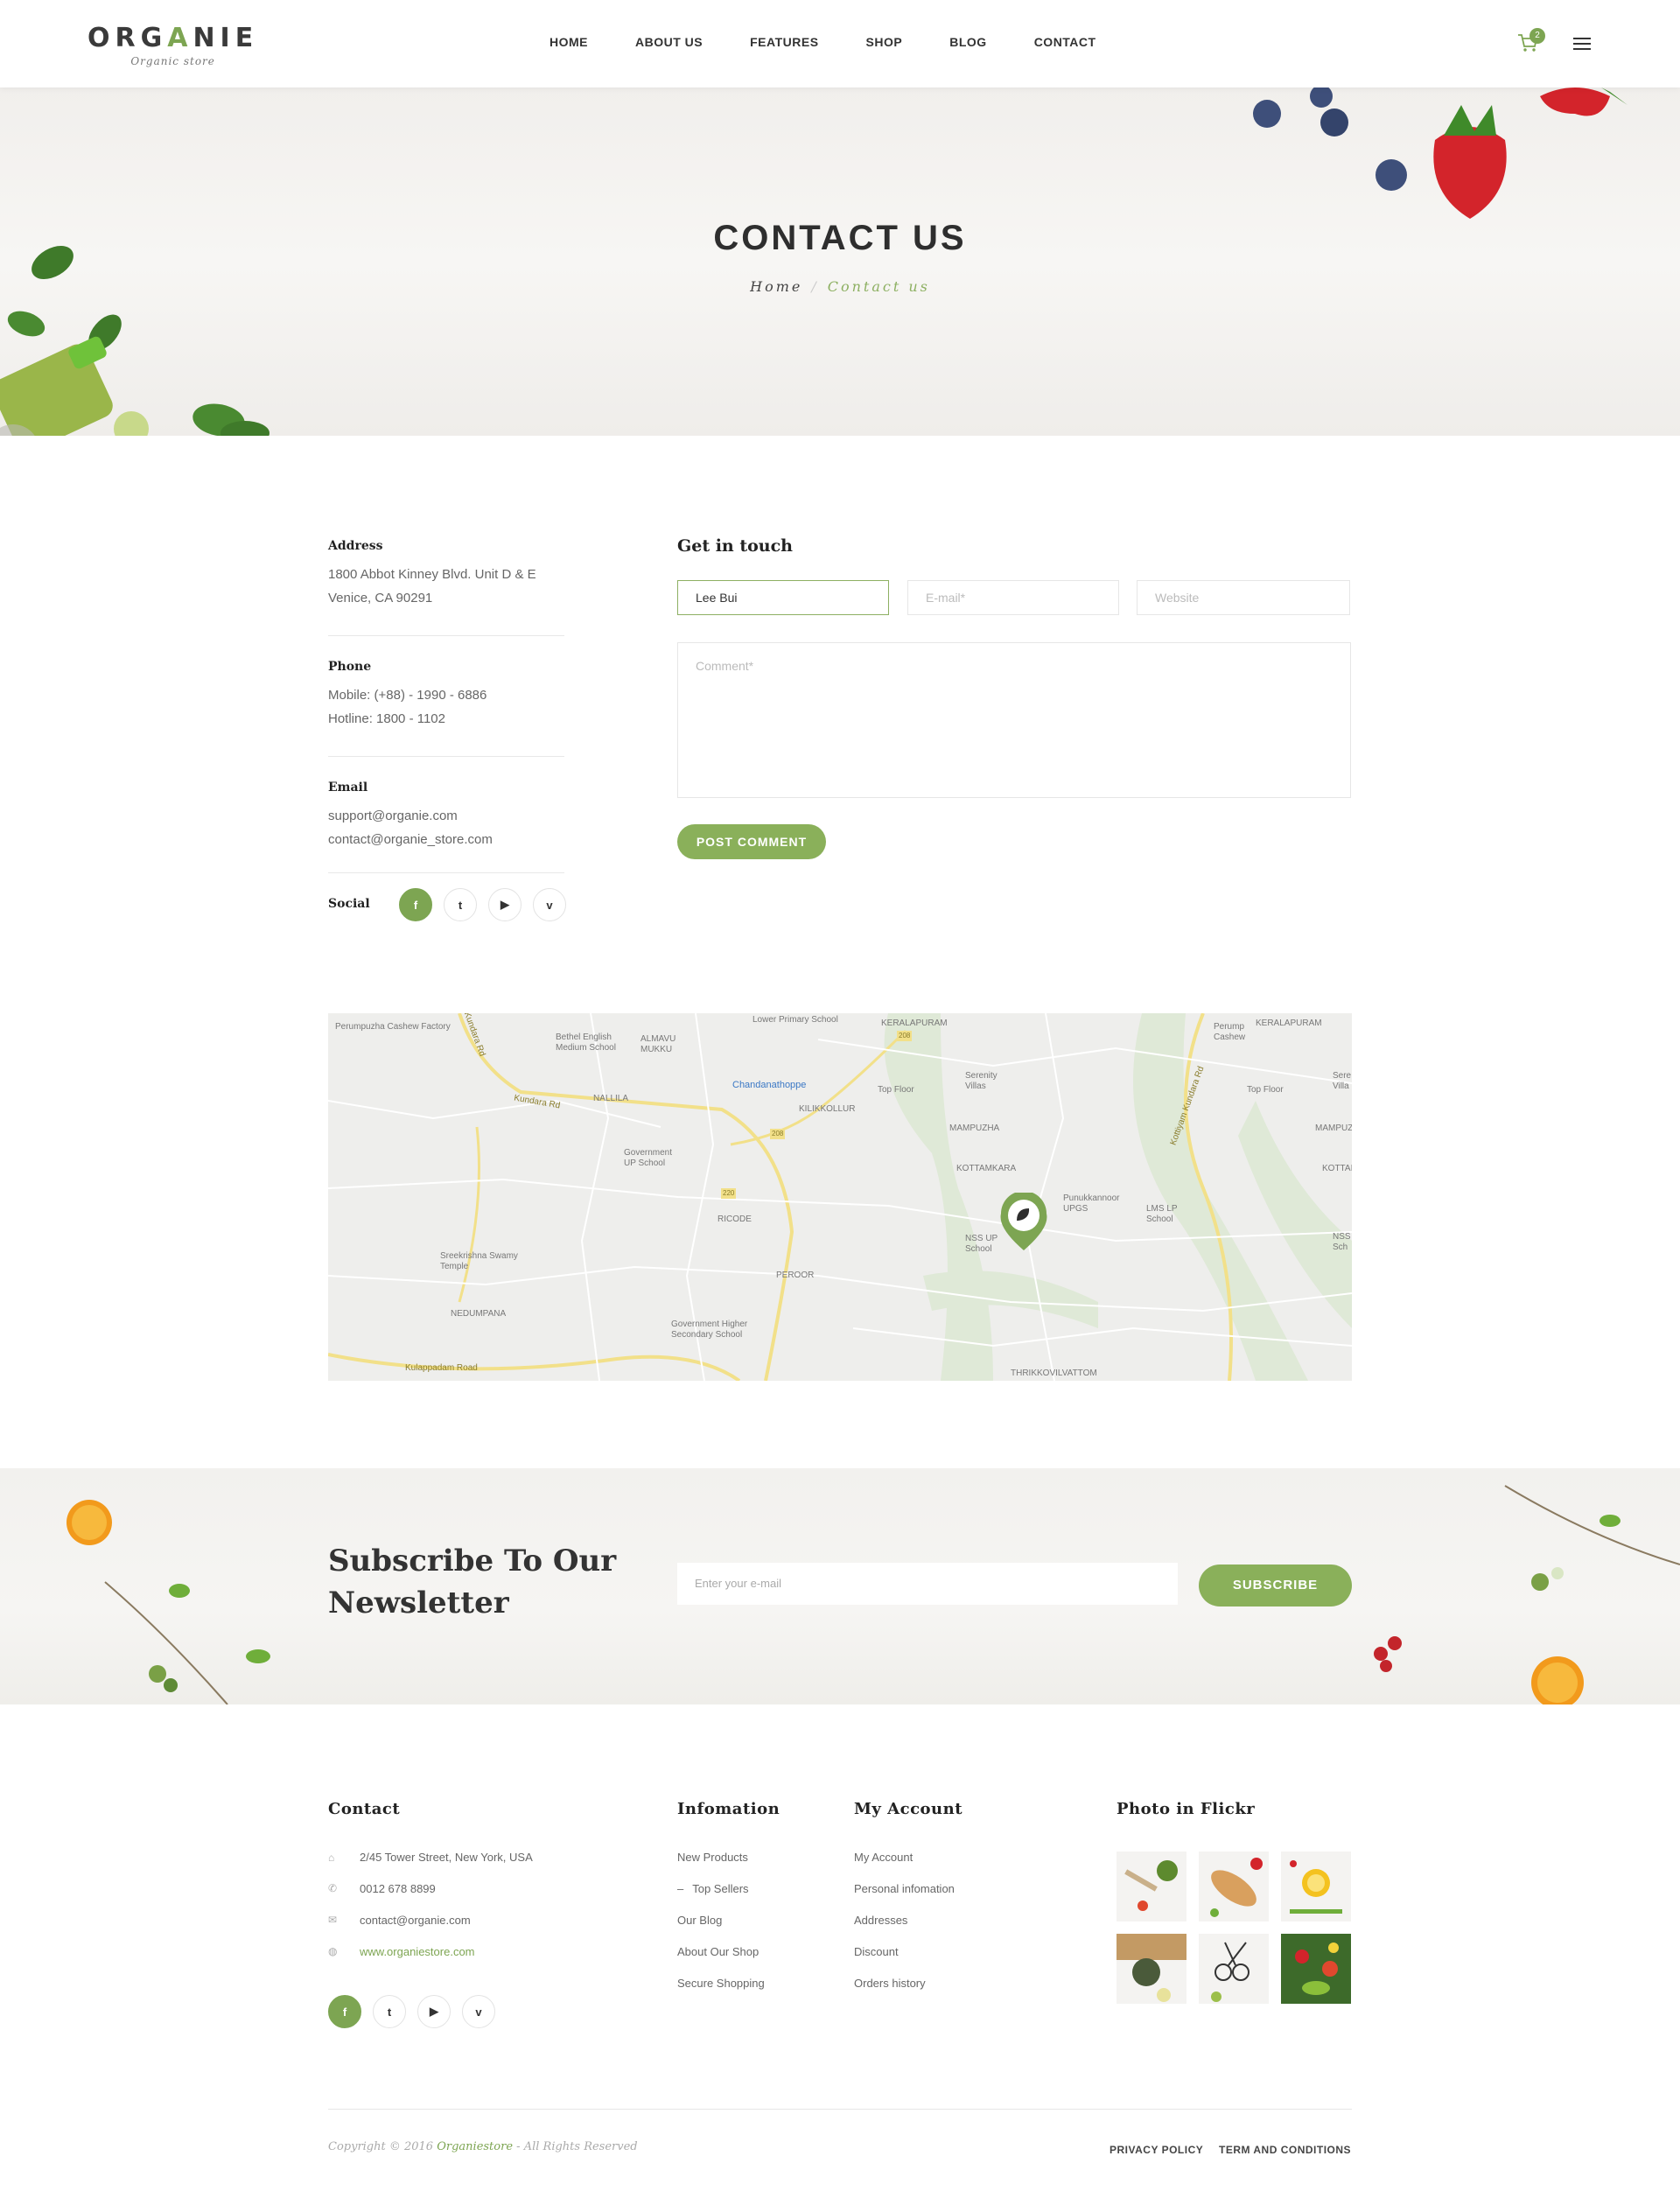  I want to click on footer-link-about-shop: About Our Shop, so click(718, 1951).